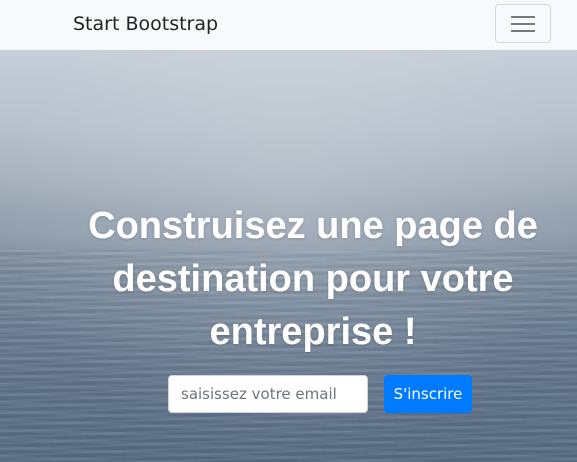 The image size is (577, 462). I want to click on navbar-brand: Start Bootstrap, so click(145, 24).